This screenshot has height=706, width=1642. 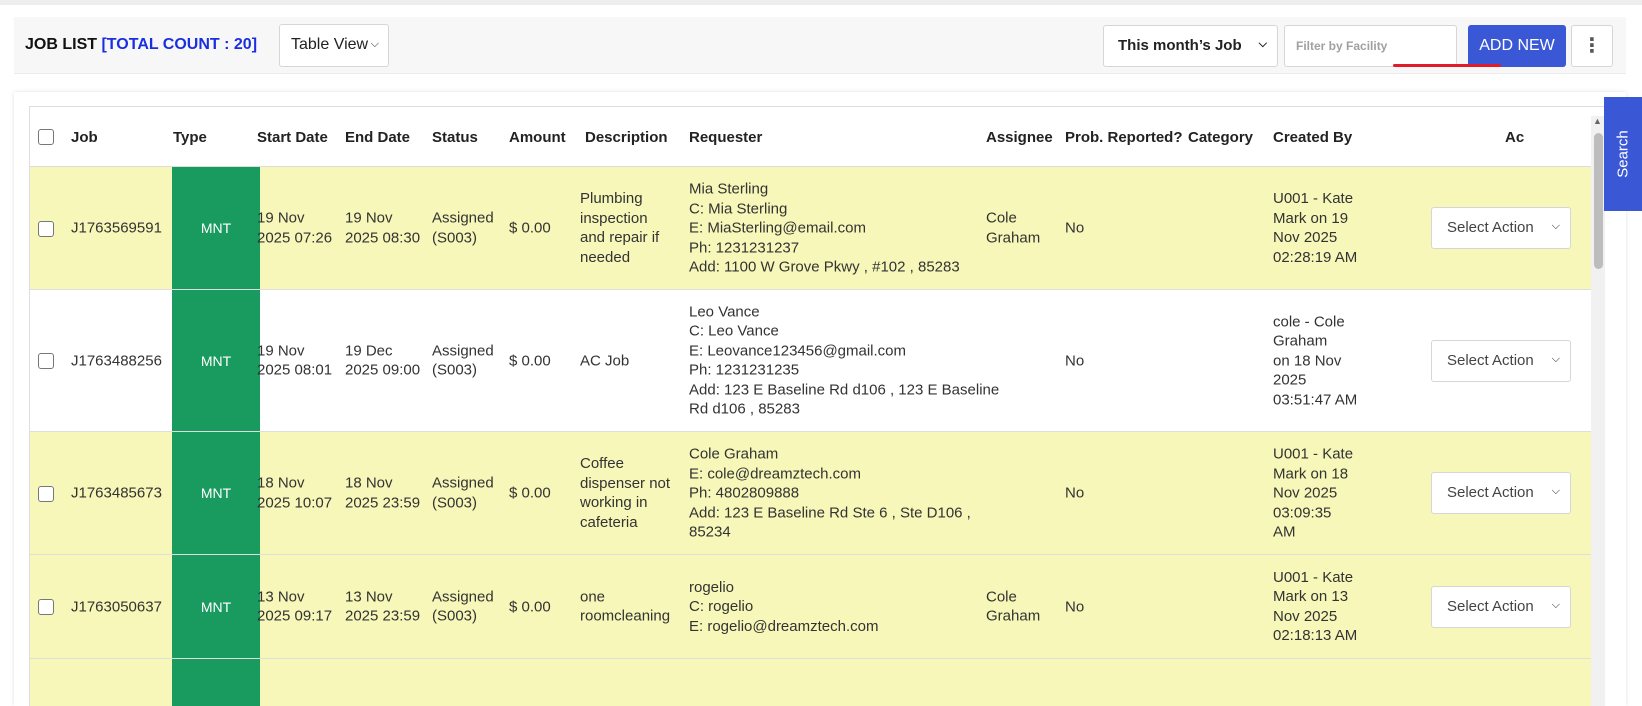 I want to click on cell-line: U001 - Kate, so click(x=1313, y=577).